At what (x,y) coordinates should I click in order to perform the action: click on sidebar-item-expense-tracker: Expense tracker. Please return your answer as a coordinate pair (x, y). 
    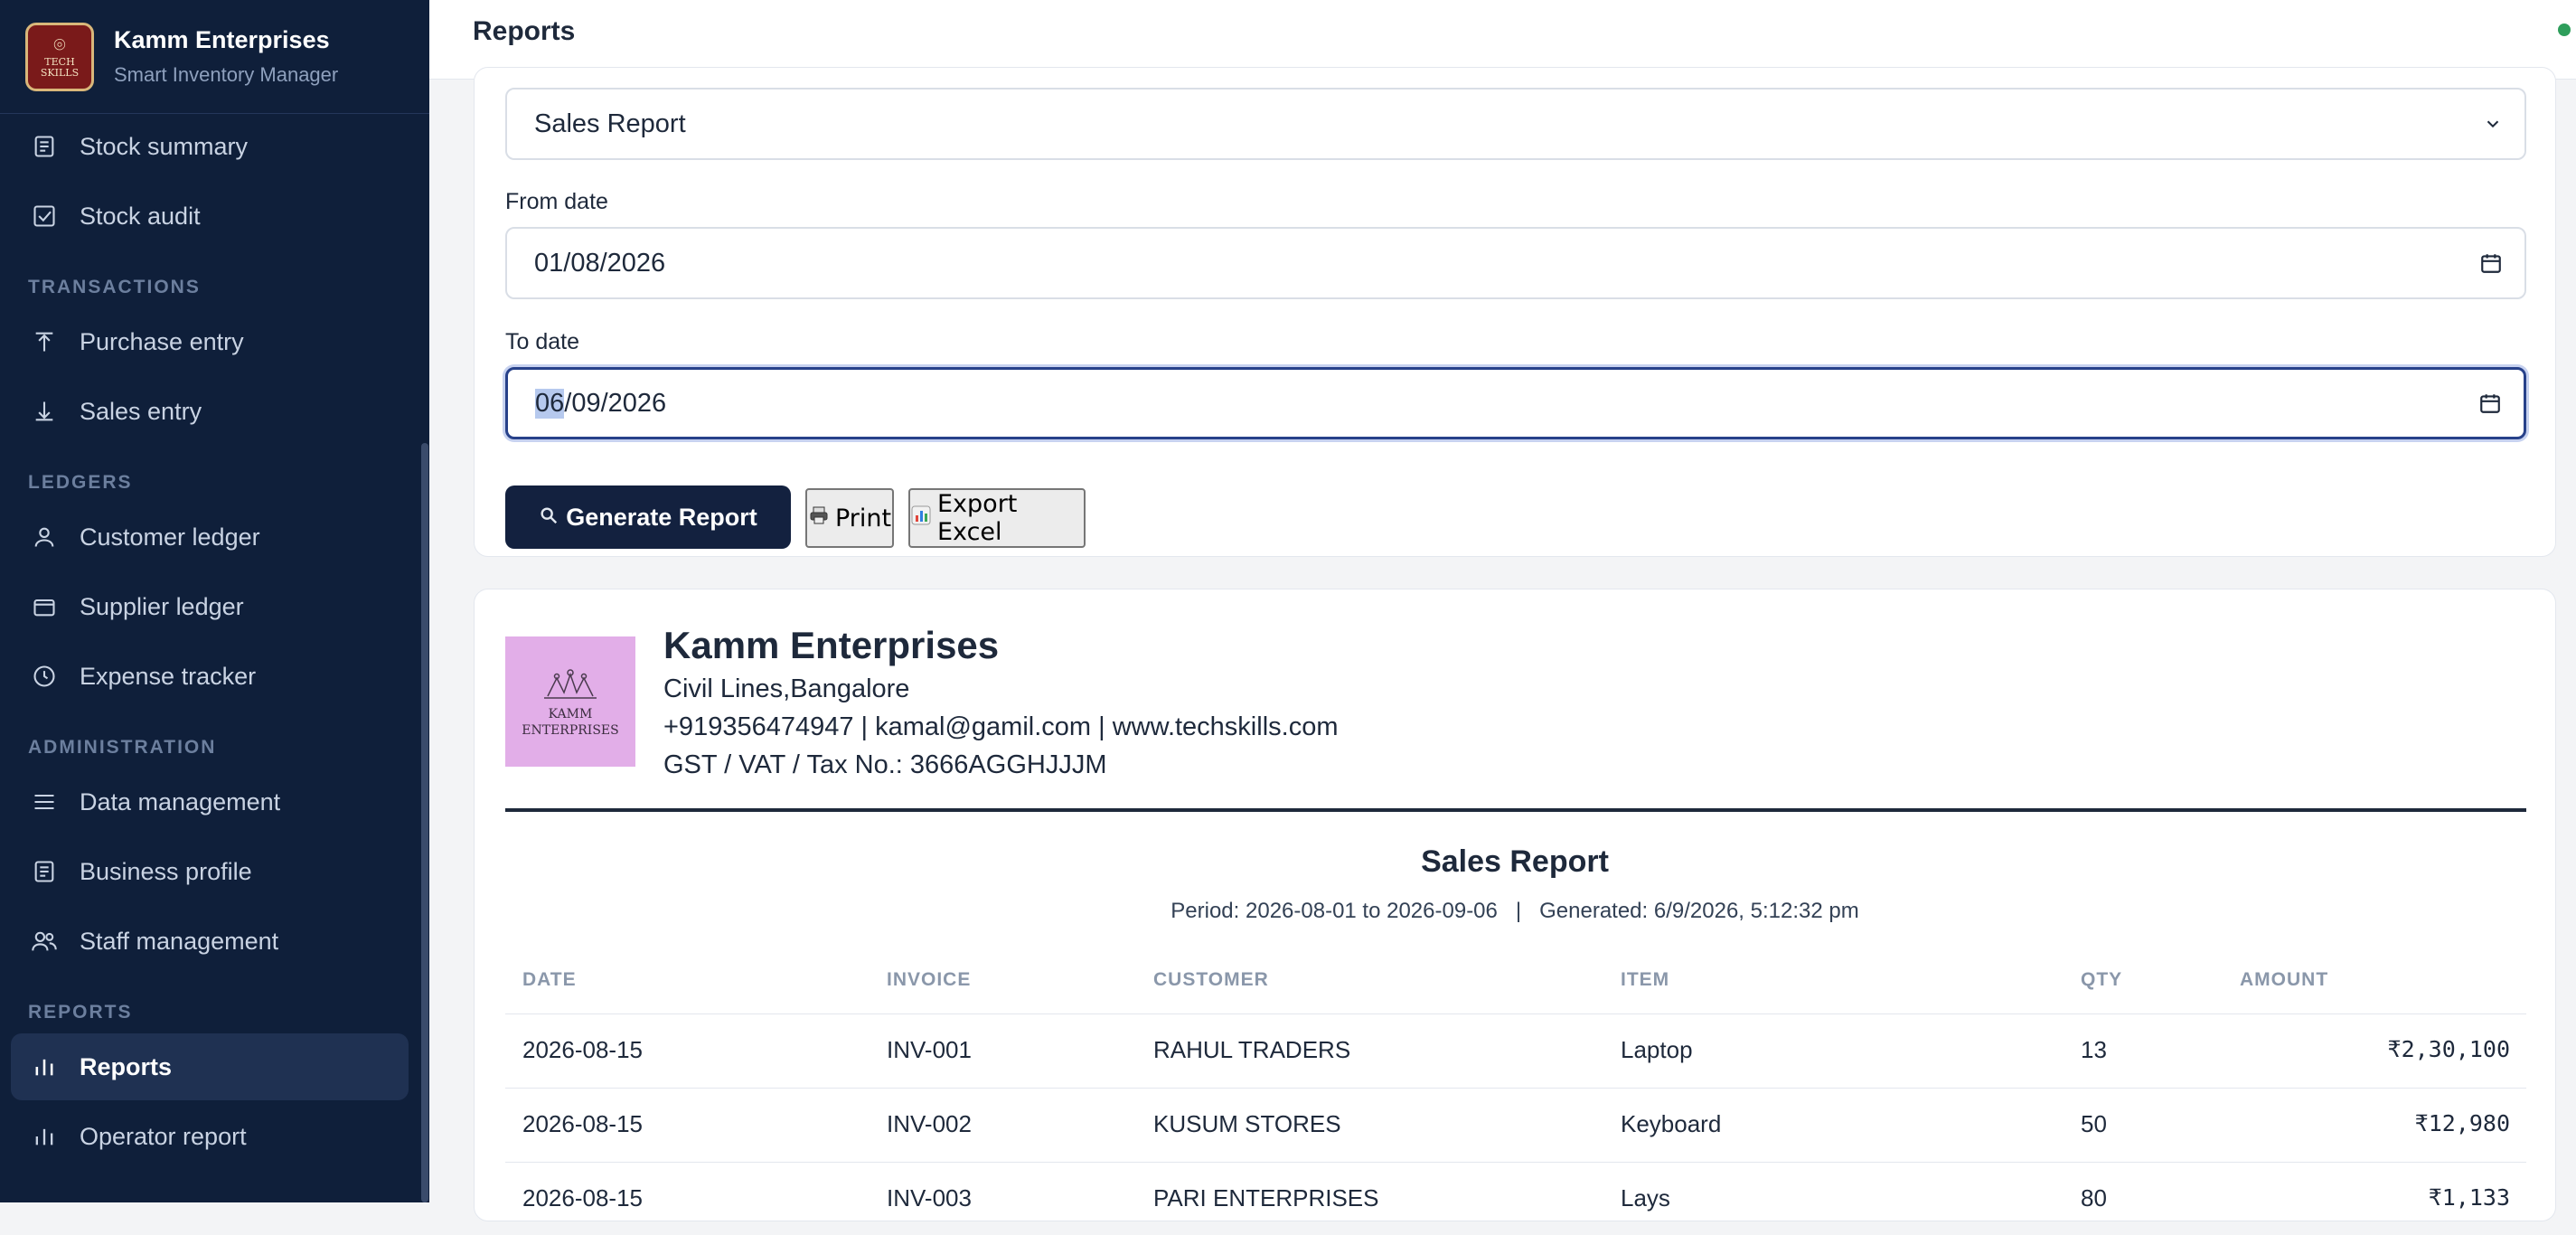
    Looking at the image, I should click on (210, 677).